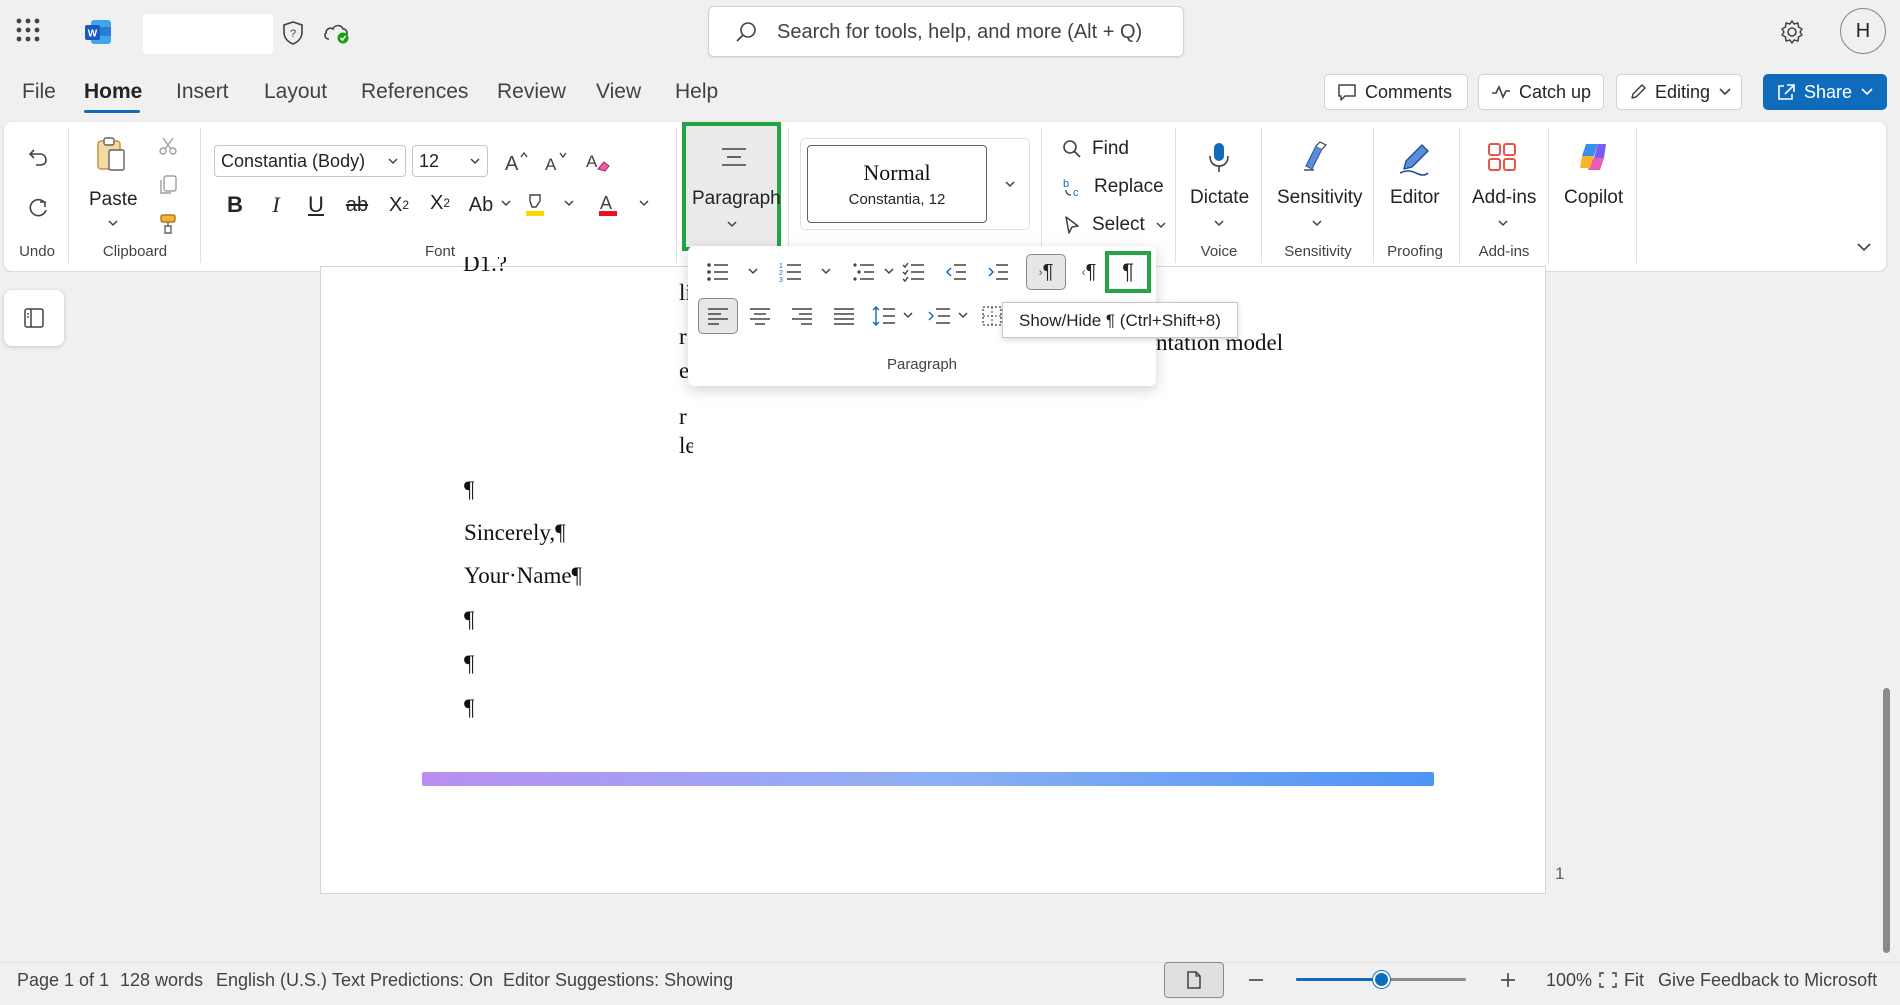 The image size is (1900, 1005). Describe the element at coordinates (1825, 92) in the screenshot. I see `share-button: Share` at that location.